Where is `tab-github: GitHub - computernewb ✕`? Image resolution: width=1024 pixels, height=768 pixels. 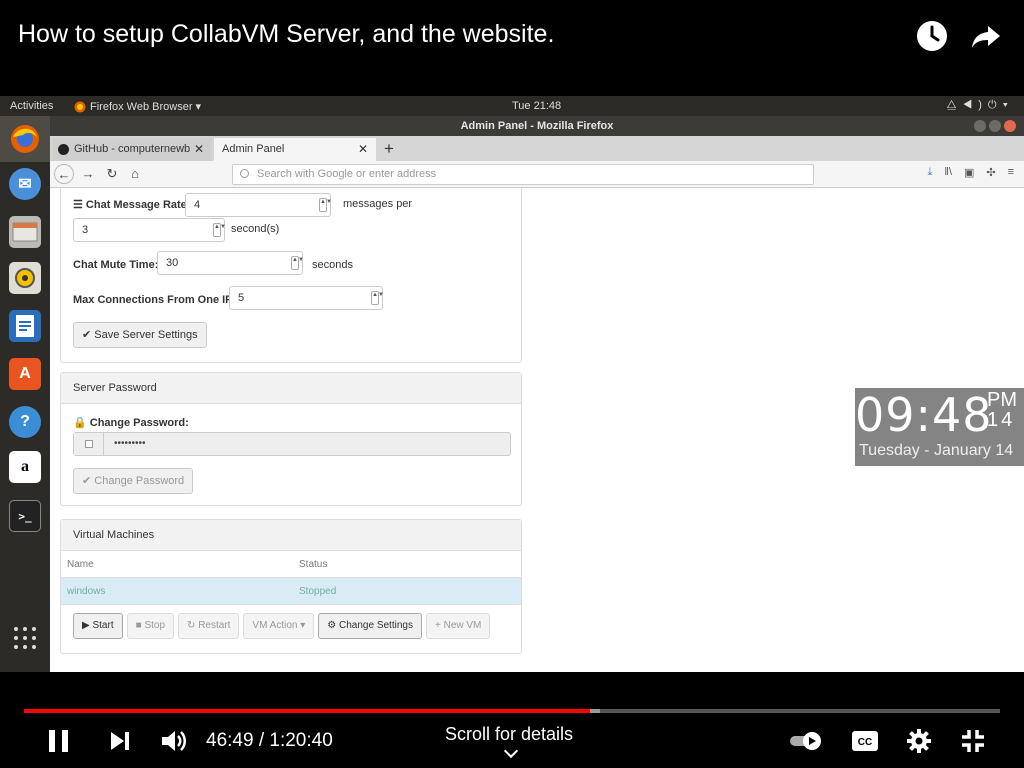
tab-github: GitHub - computernewb ✕ is located at coordinates (132, 149).